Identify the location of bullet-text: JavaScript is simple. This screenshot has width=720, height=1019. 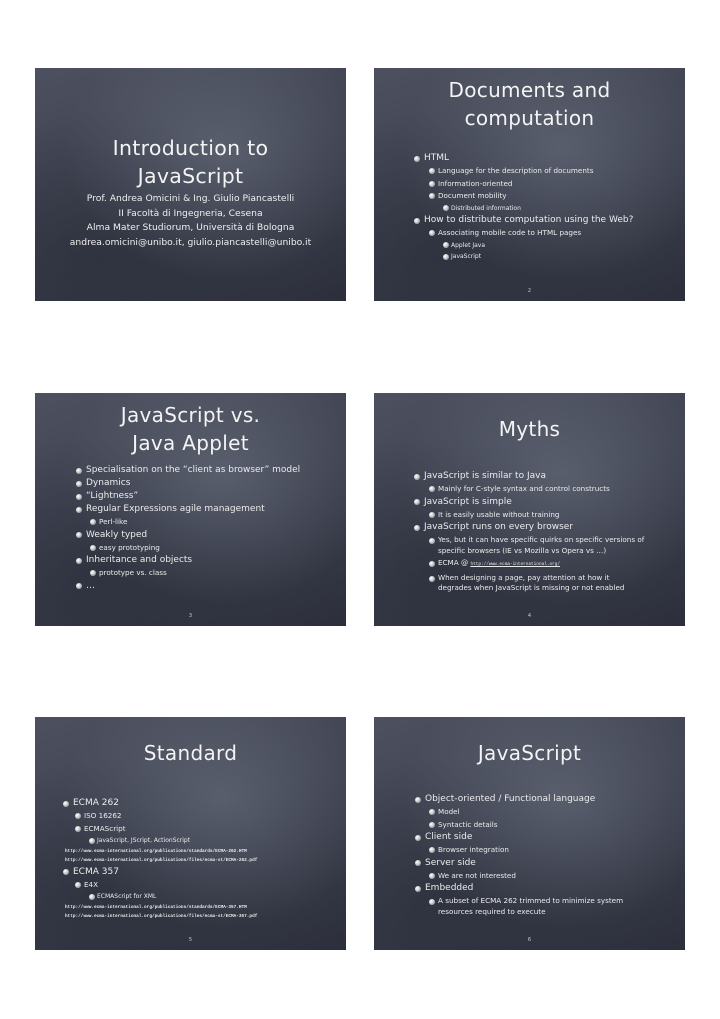
(468, 501).